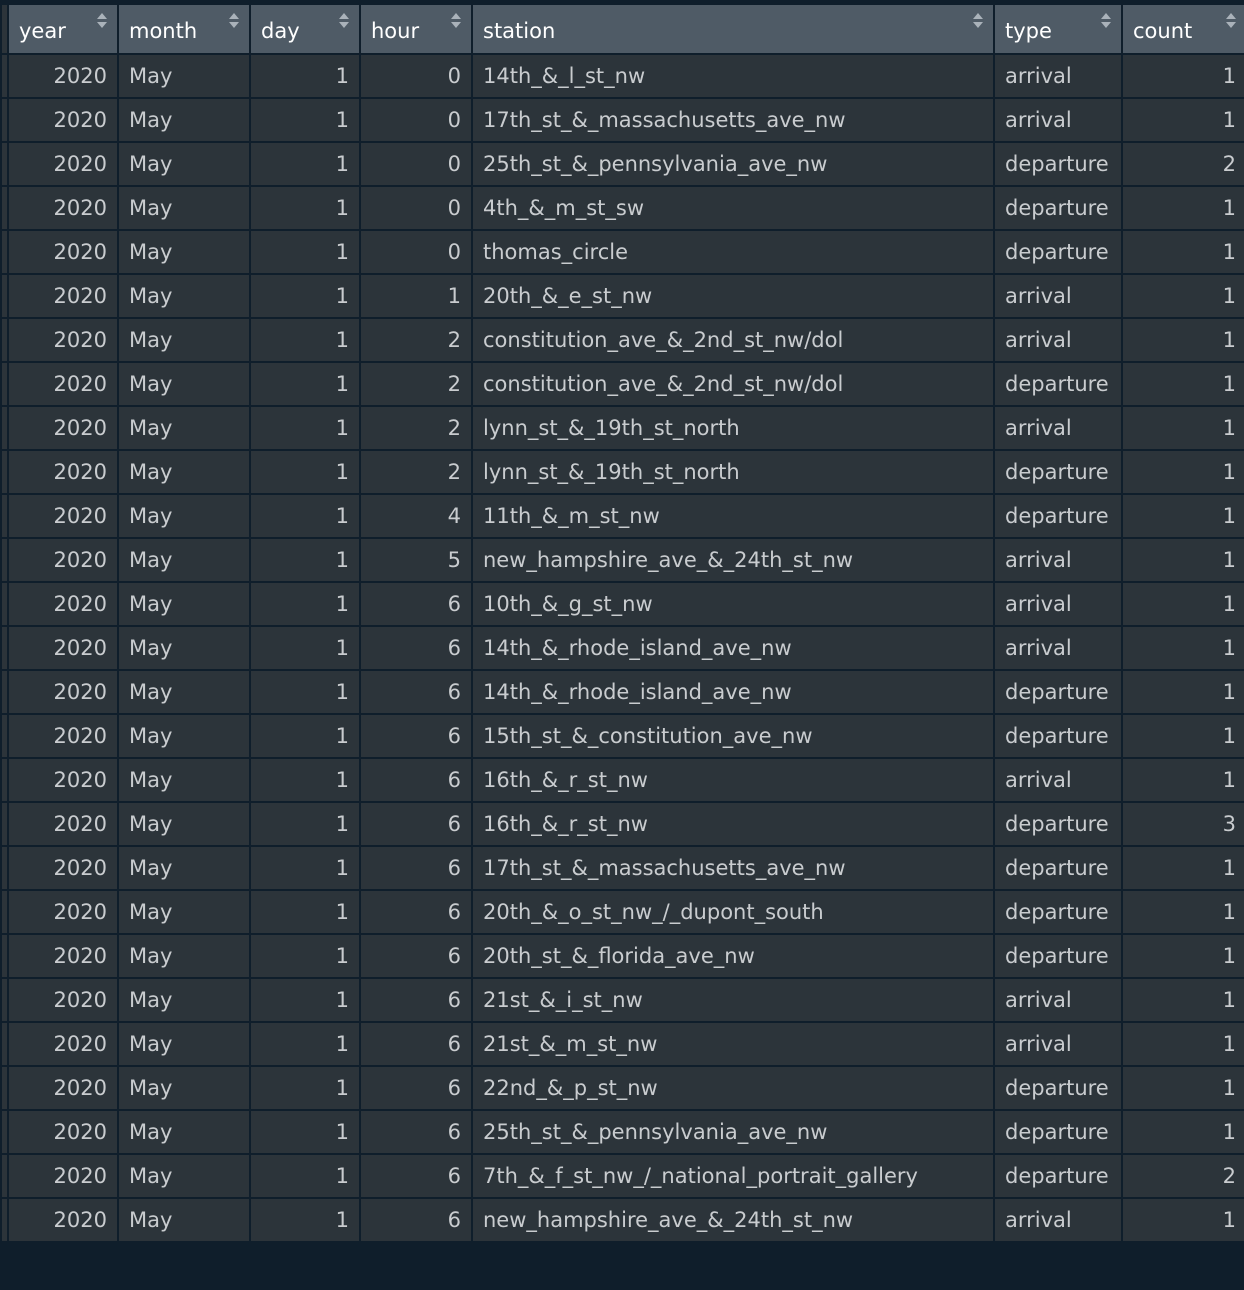 The image size is (1244, 1290). Describe the element at coordinates (280, 31) in the screenshot. I see `column-header-label: day` at that location.